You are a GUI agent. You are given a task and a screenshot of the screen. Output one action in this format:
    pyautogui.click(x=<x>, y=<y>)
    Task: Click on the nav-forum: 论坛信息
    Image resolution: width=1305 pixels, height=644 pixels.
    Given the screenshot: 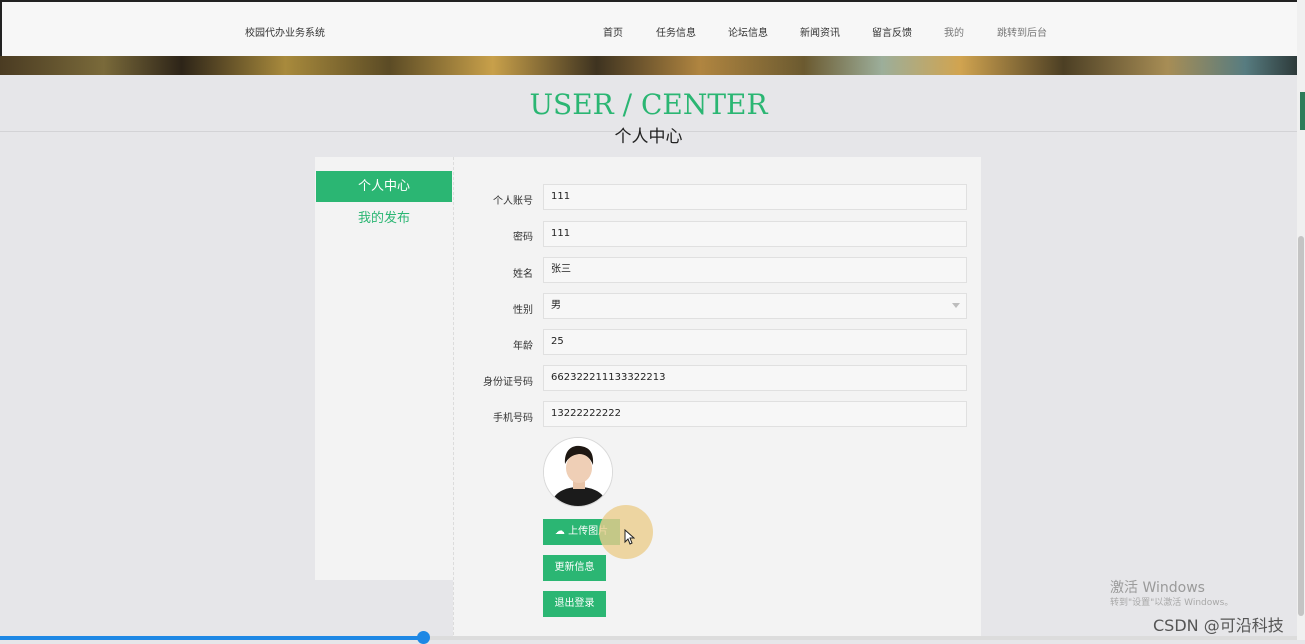 What is the action you would take?
    pyautogui.click(x=748, y=31)
    